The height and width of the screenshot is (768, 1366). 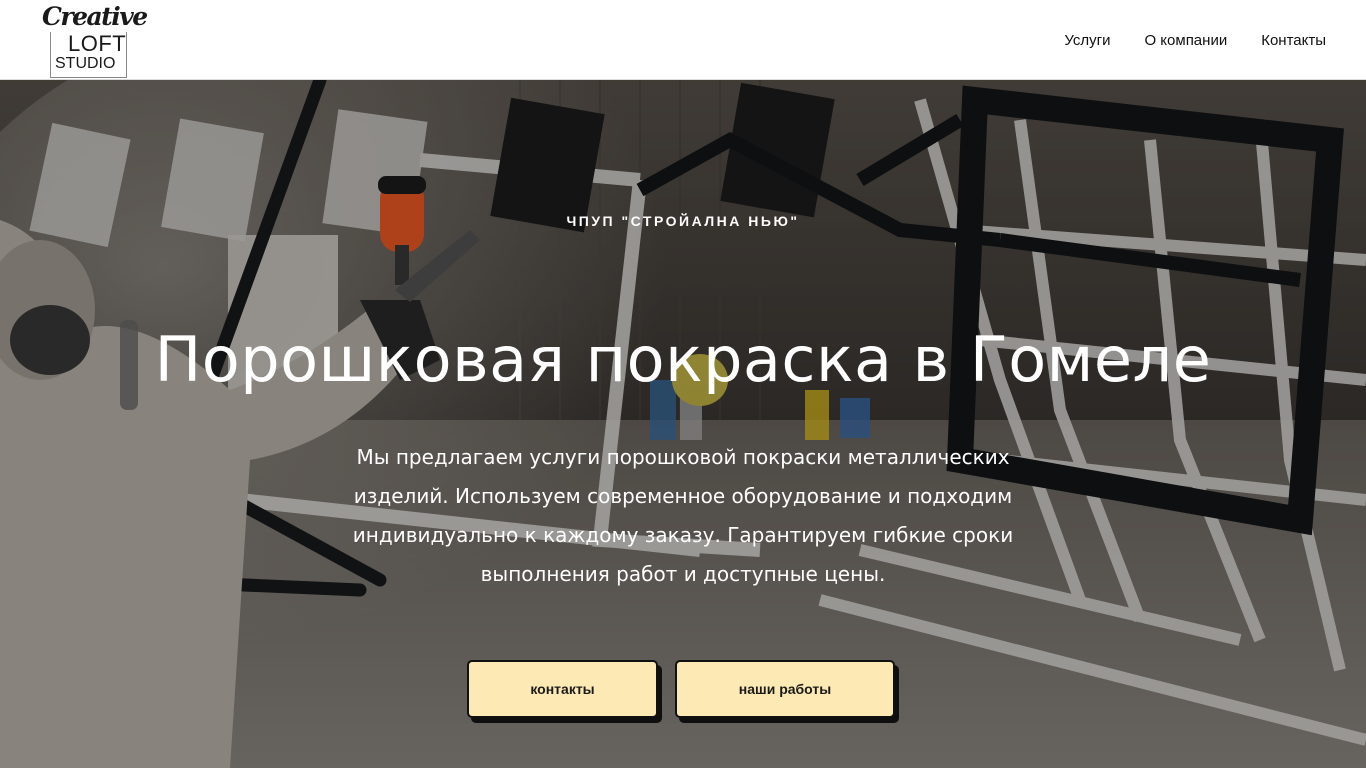 I want to click on hero-subtitle: ЧПУП "СТРОЙАЛНА НЬЮ", so click(x=683, y=221).